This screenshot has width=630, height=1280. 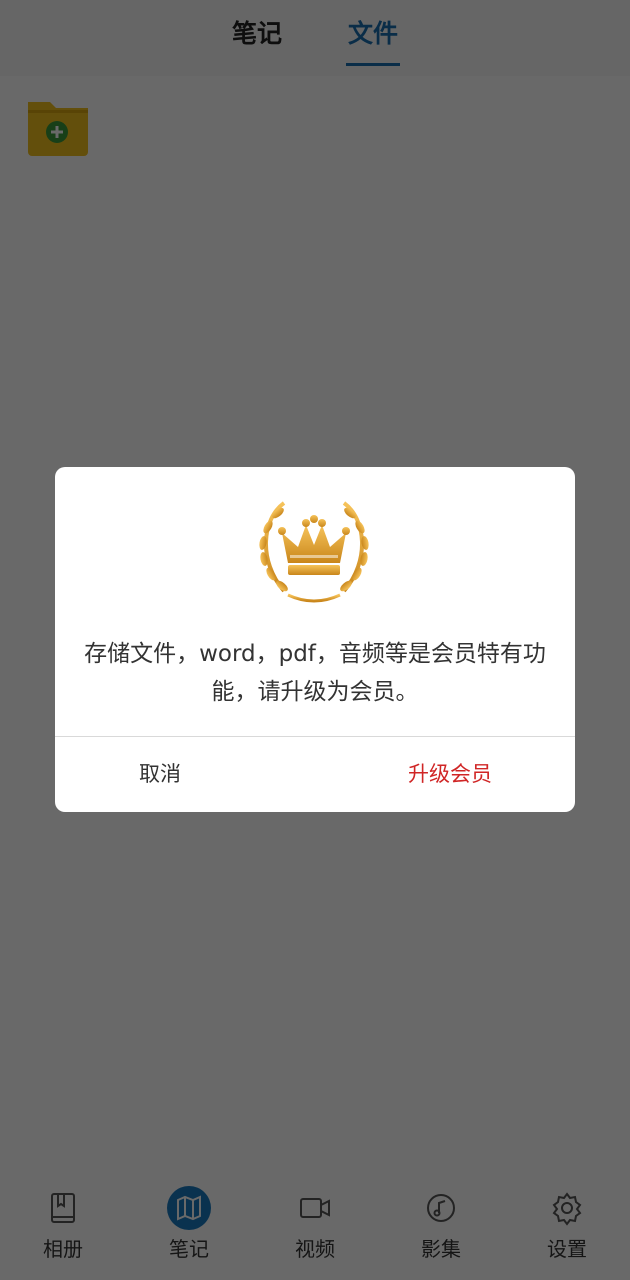 I want to click on cancel-button: 取消, so click(x=160, y=774).